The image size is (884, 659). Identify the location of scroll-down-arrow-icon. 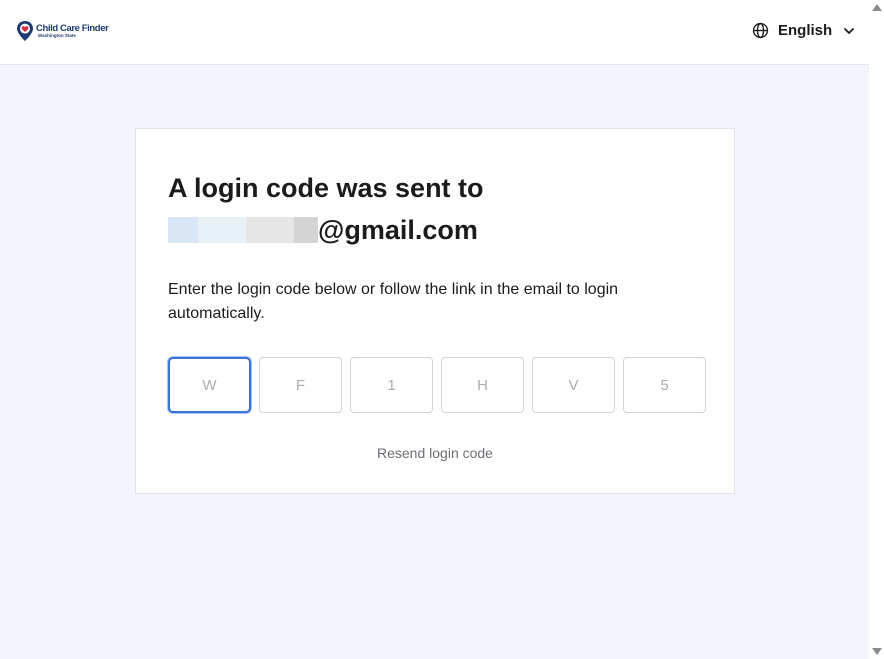
(877, 651).